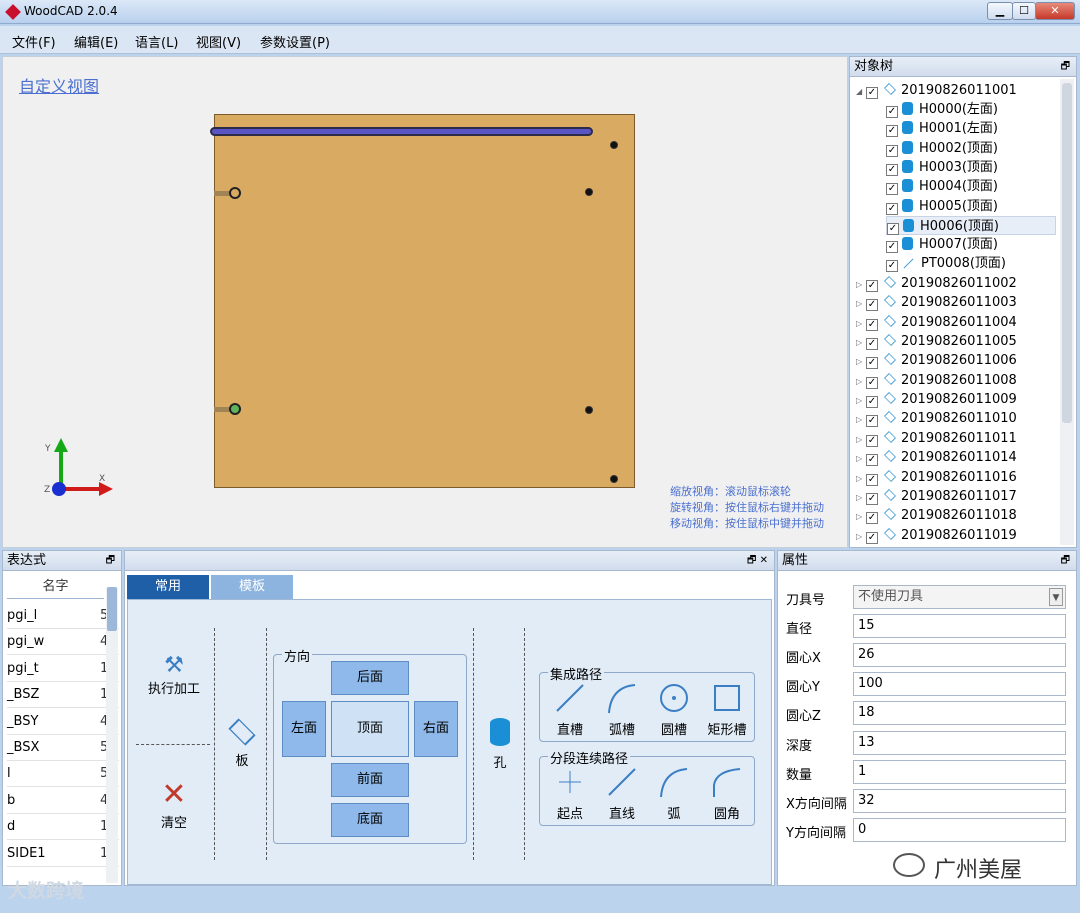  What do you see at coordinates (959, 742) in the screenshot?
I see `property-input: 13` at bounding box center [959, 742].